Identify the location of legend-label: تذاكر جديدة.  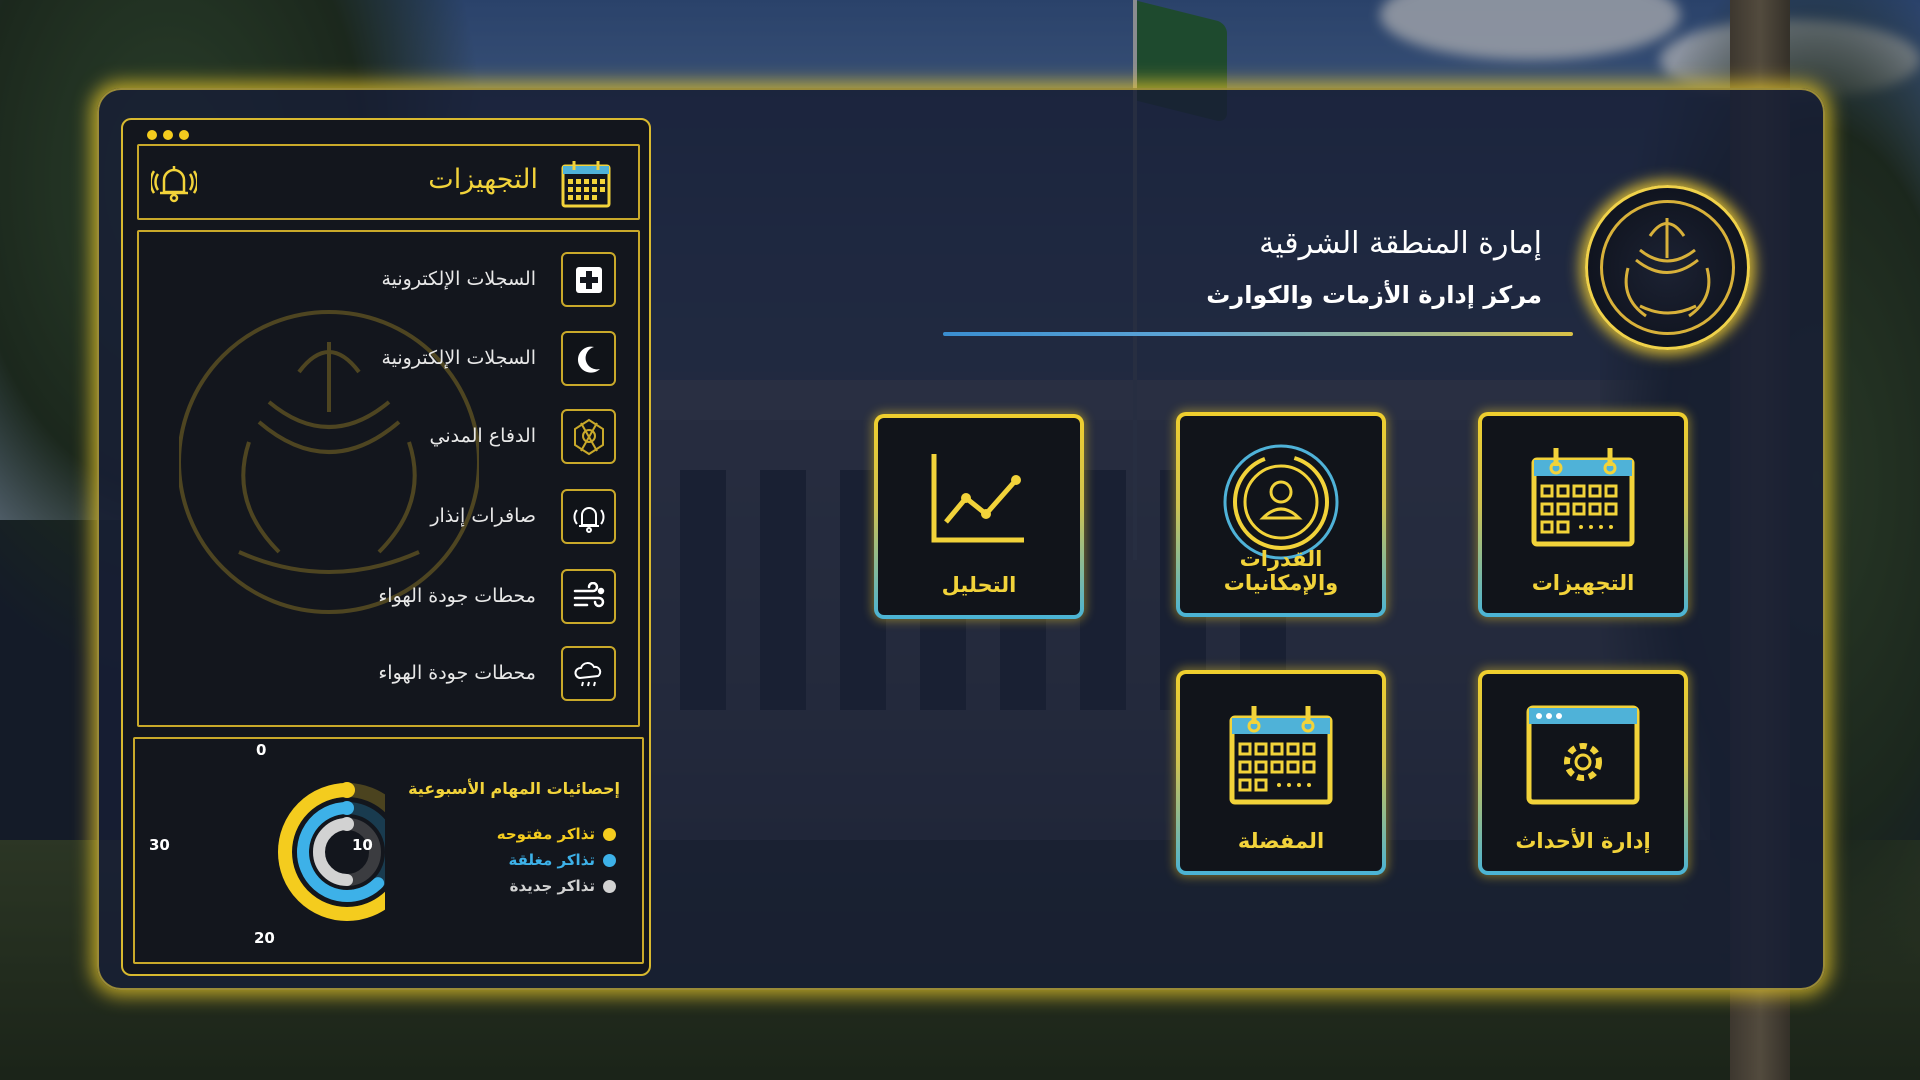
(552, 886).